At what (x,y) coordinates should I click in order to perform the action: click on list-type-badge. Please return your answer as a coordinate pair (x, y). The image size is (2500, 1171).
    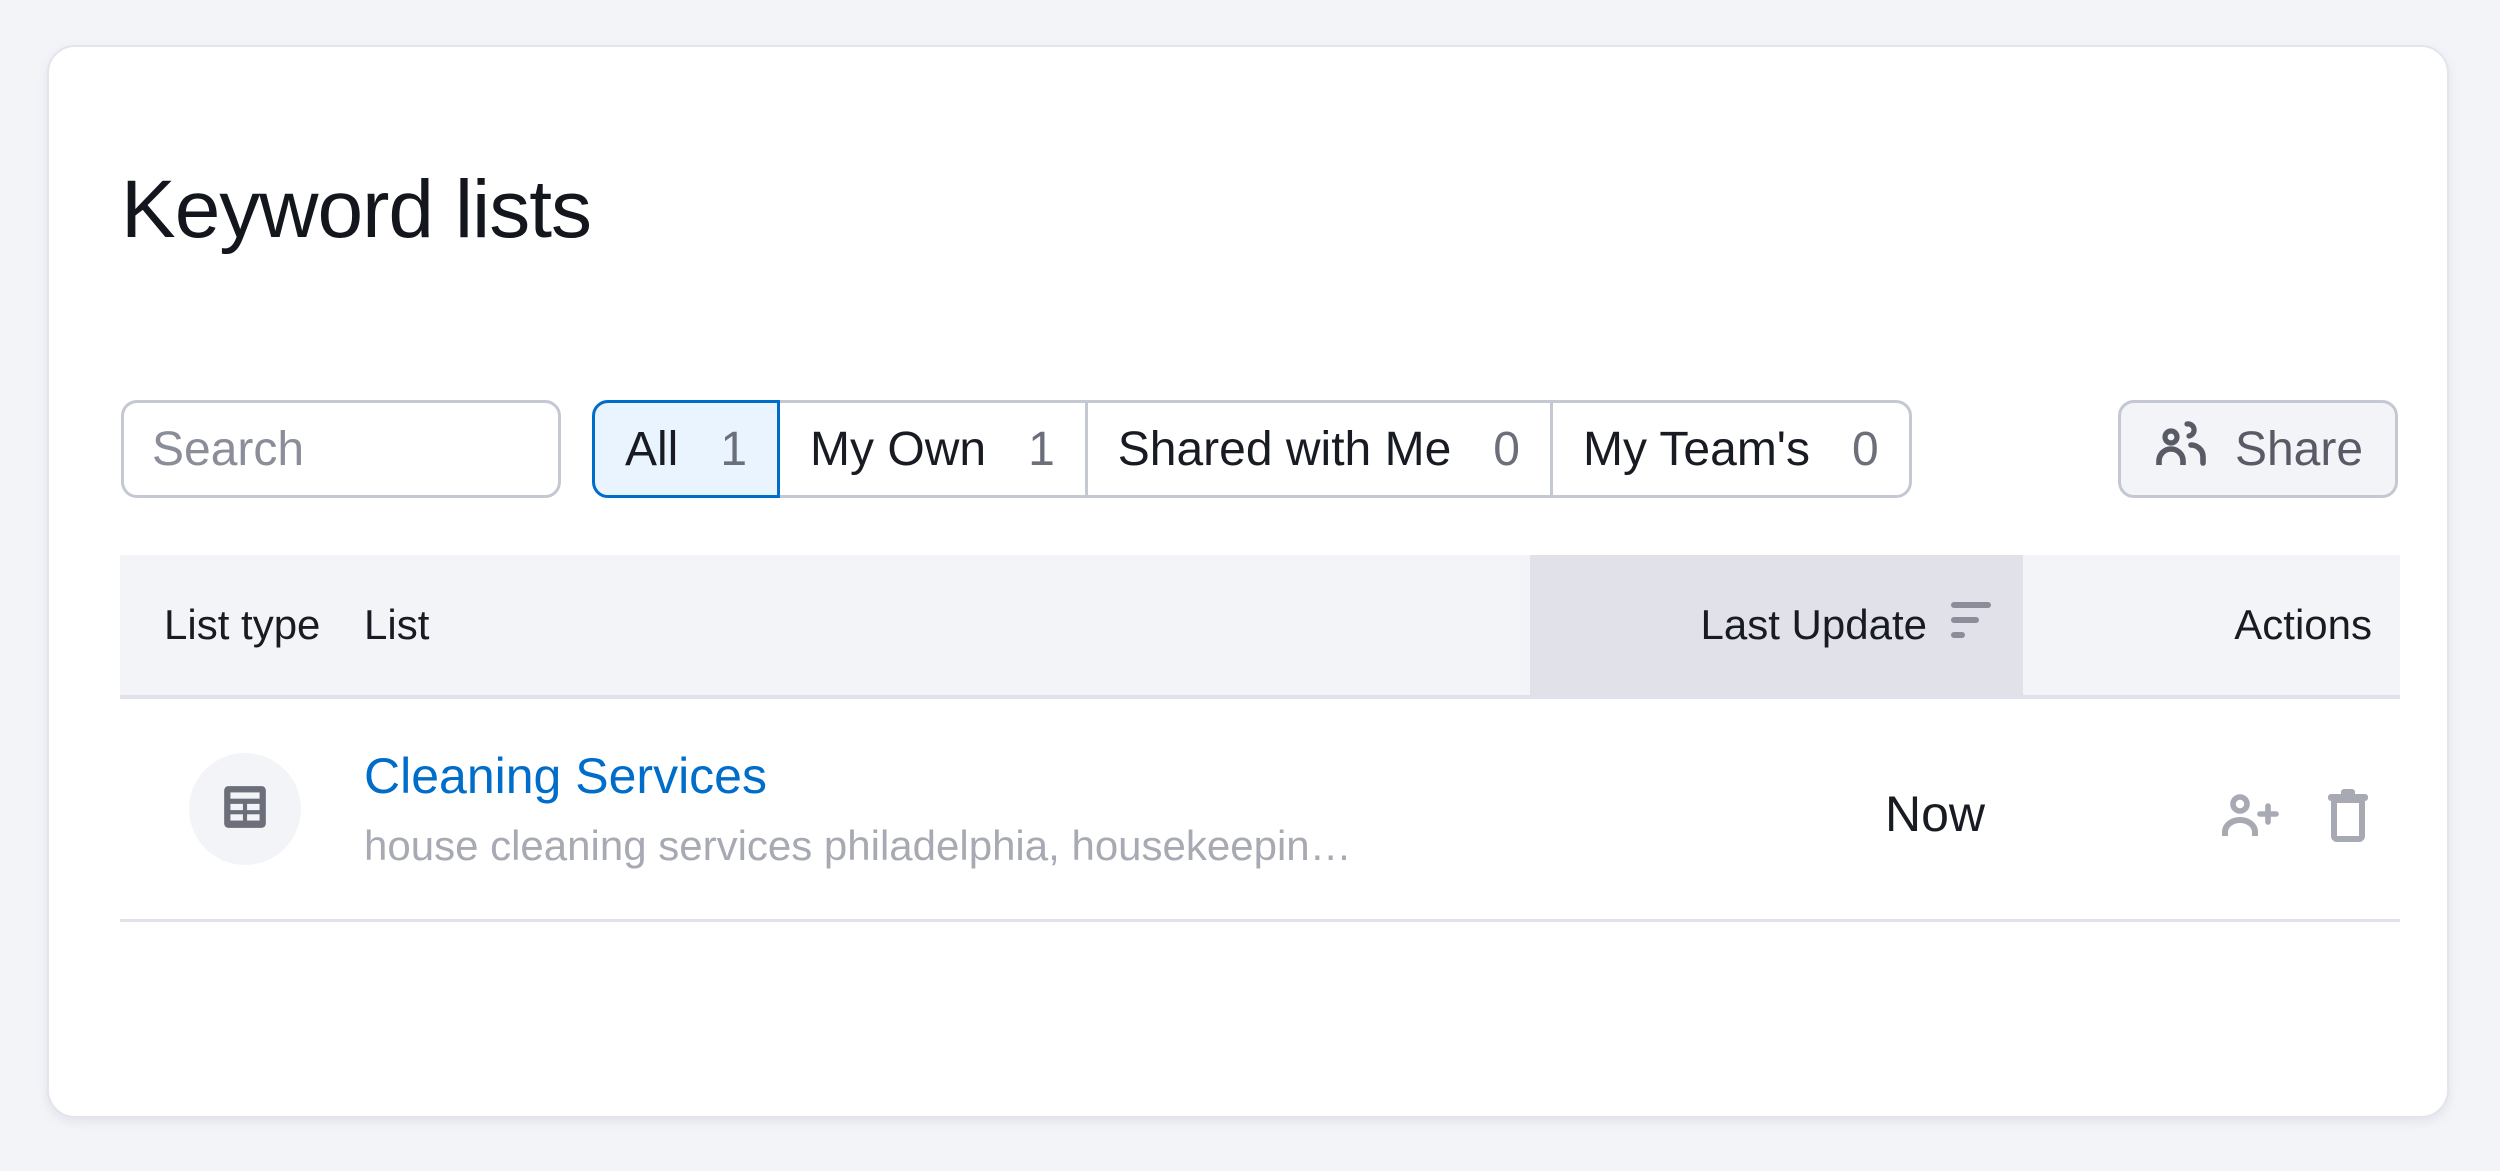
    Looking at the image, I should click on (245, 809).